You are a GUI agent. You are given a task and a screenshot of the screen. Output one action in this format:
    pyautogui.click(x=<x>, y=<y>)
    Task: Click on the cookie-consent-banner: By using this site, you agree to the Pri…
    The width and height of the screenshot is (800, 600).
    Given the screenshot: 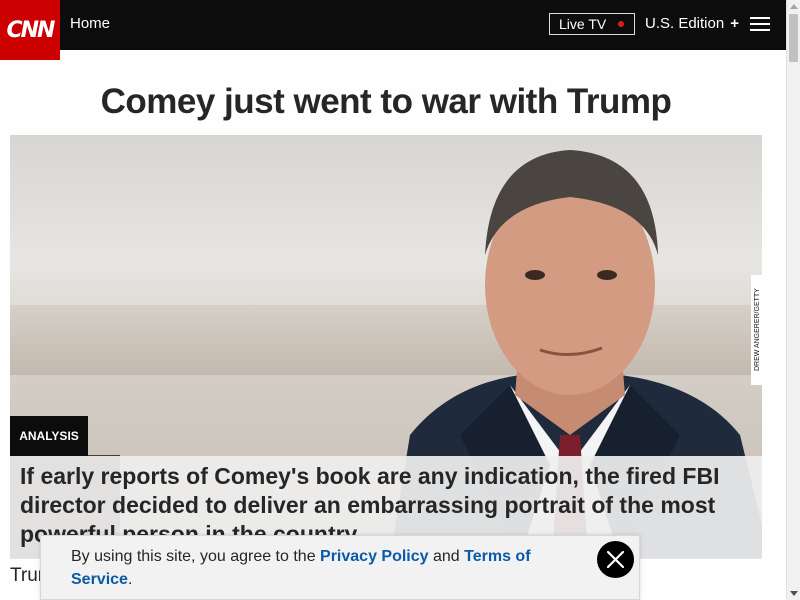 What is the action you would take?
    pyautogui.click(x=340, y=567)
    